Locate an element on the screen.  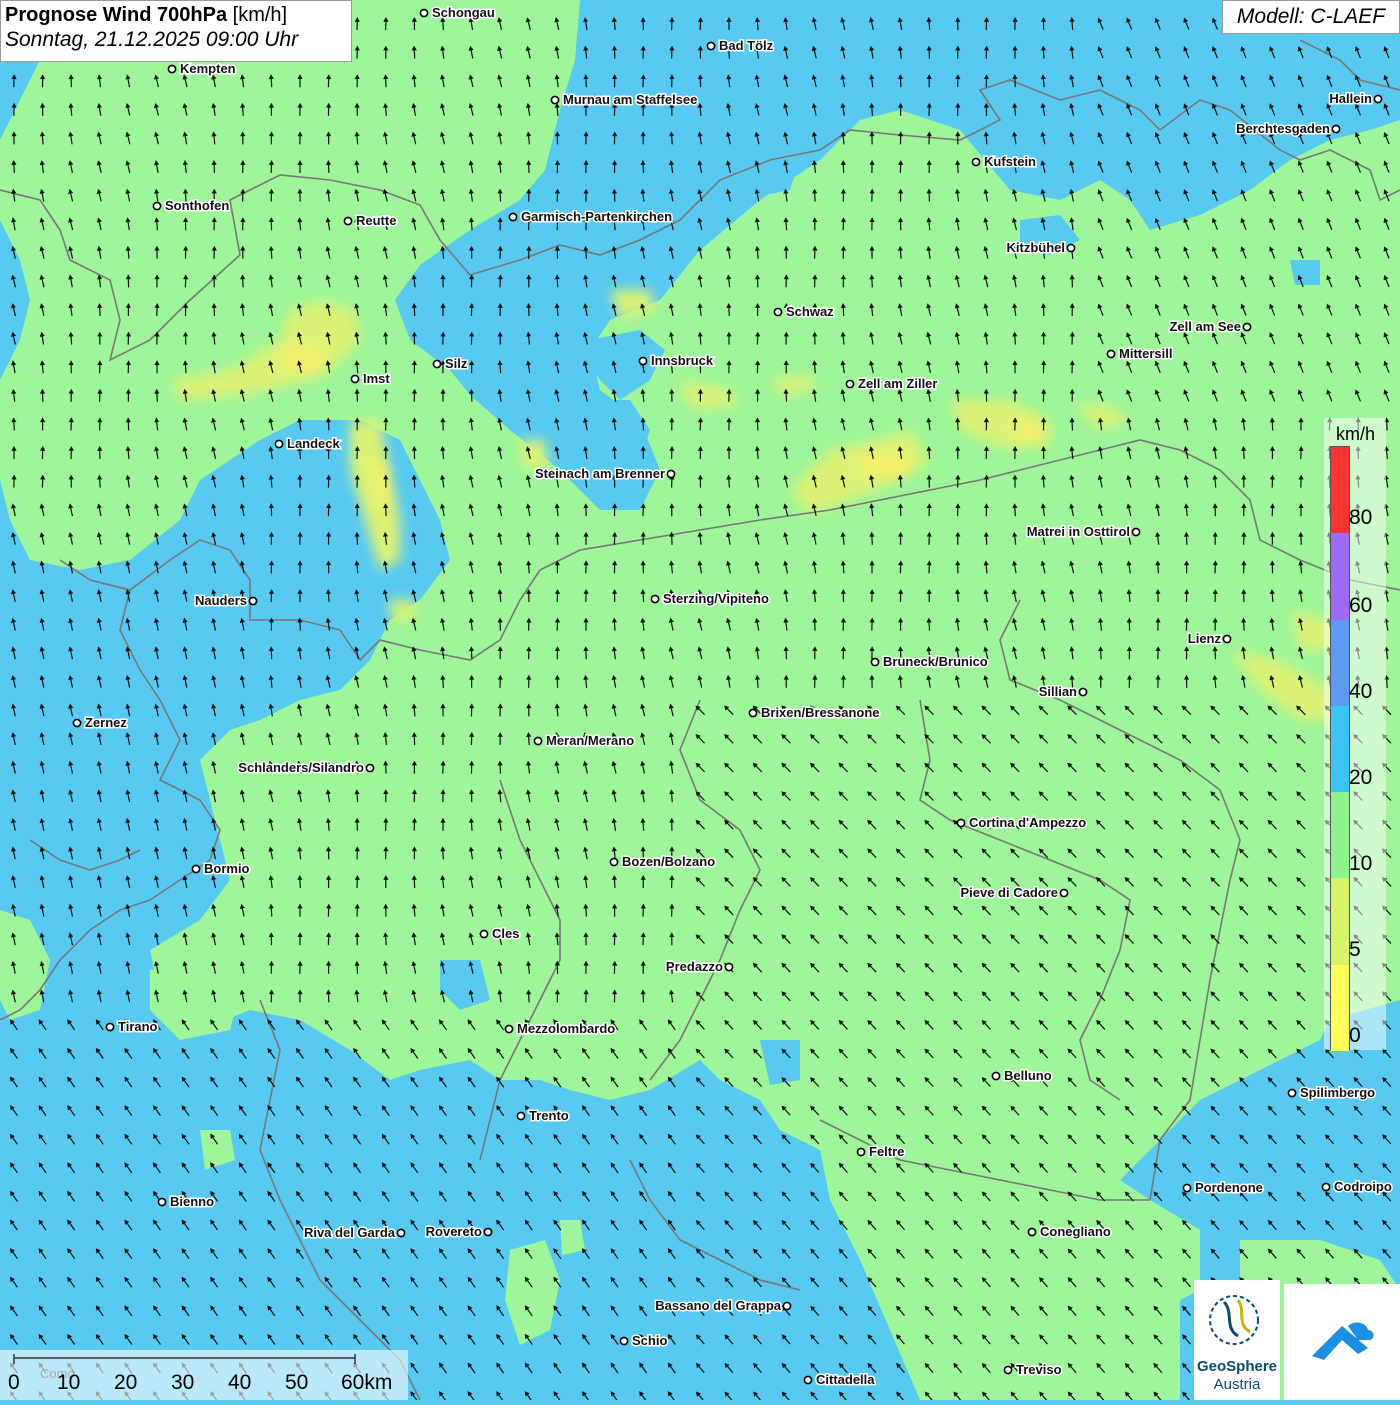
city-label: Sonthofen is located at coordinates (197, 205).